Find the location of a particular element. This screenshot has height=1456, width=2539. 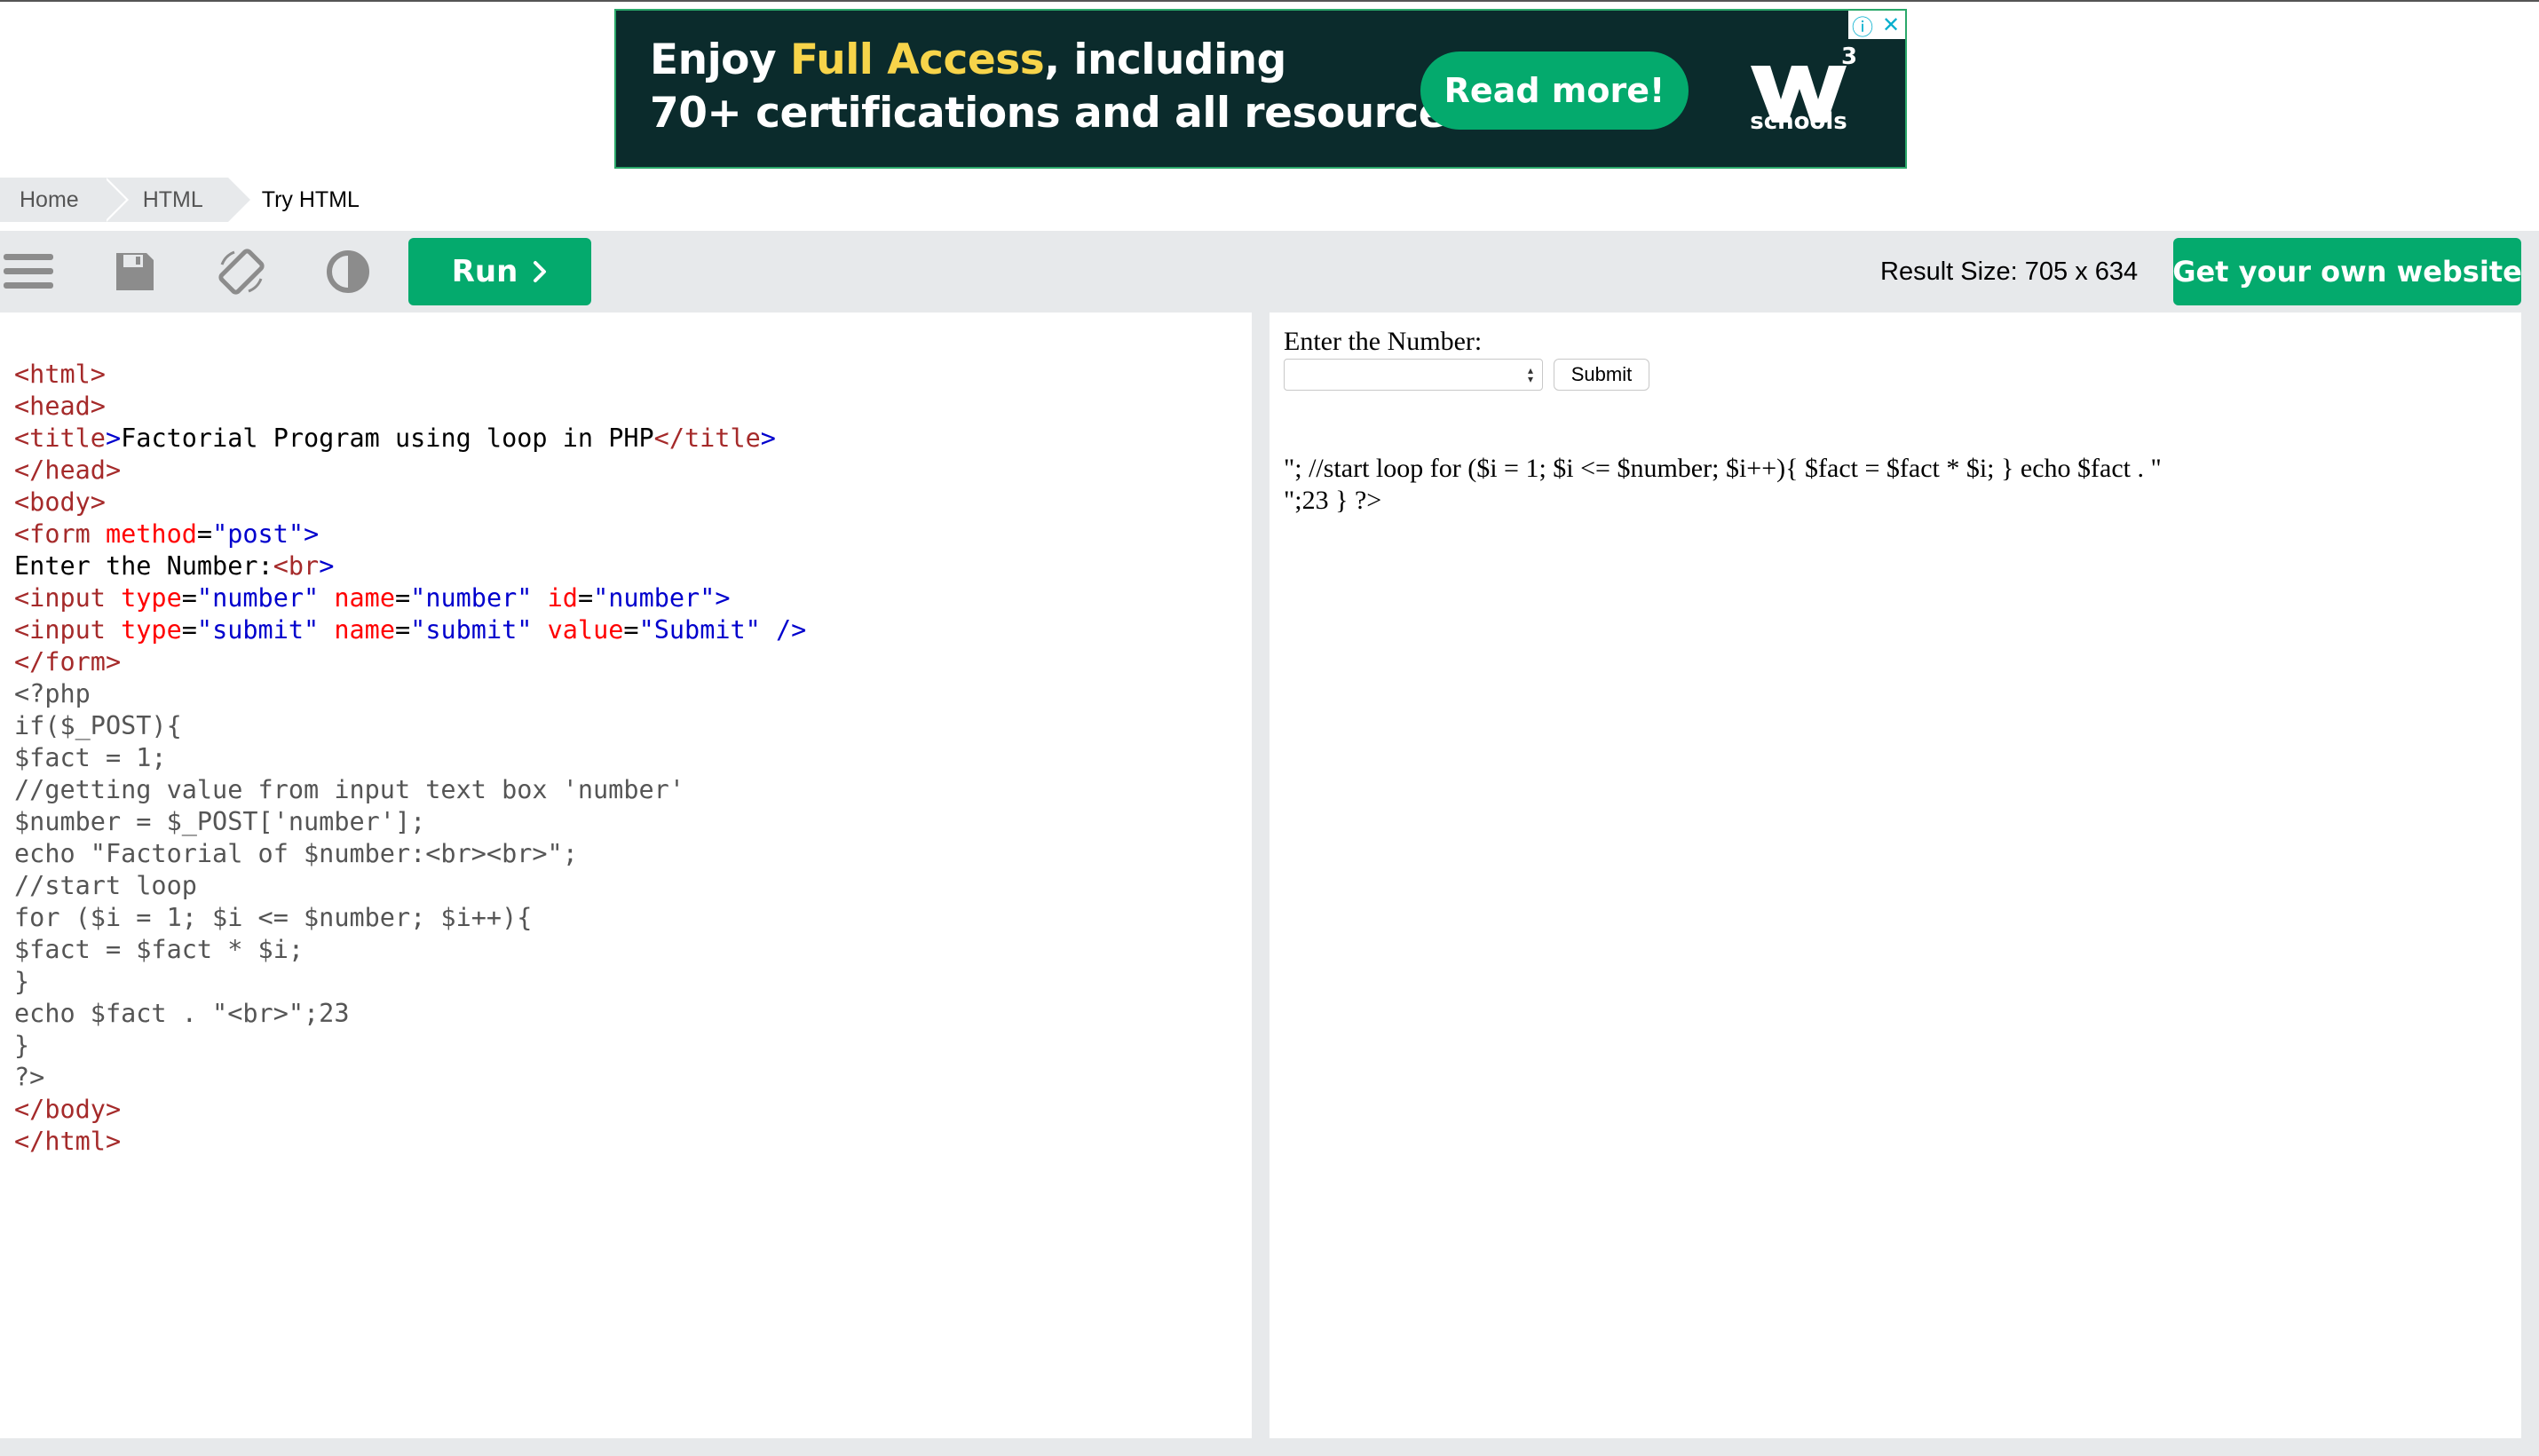

run-button: Run is located at coordinates (499, 271).